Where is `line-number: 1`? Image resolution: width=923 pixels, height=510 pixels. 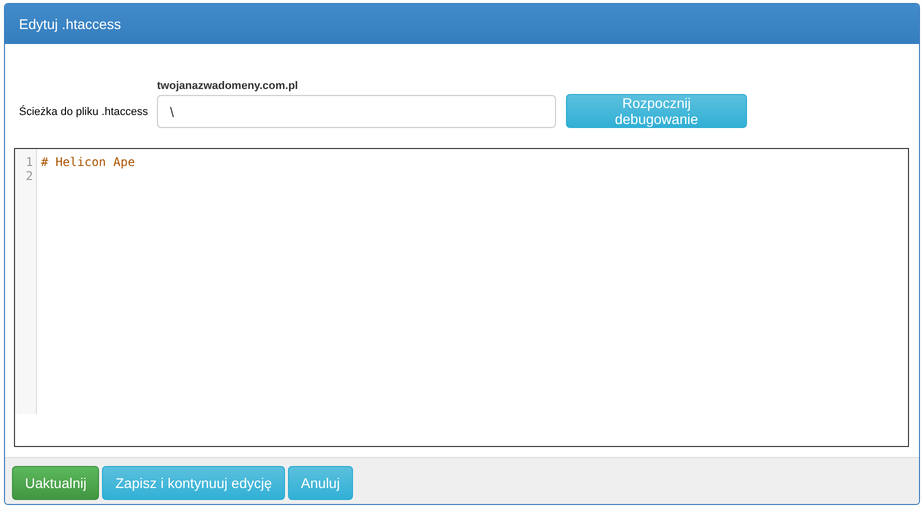 line-number: 1 is located at coordinates (29, 162).